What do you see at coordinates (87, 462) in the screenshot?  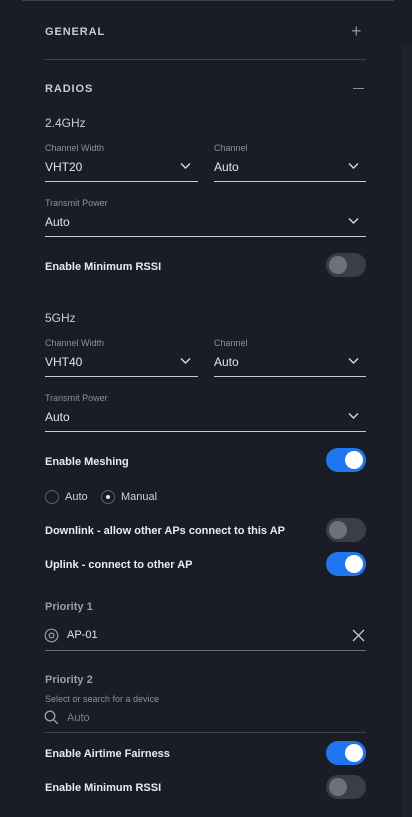 I see `meshing-label: Enable Meshing` at bounding box center [87, 462].